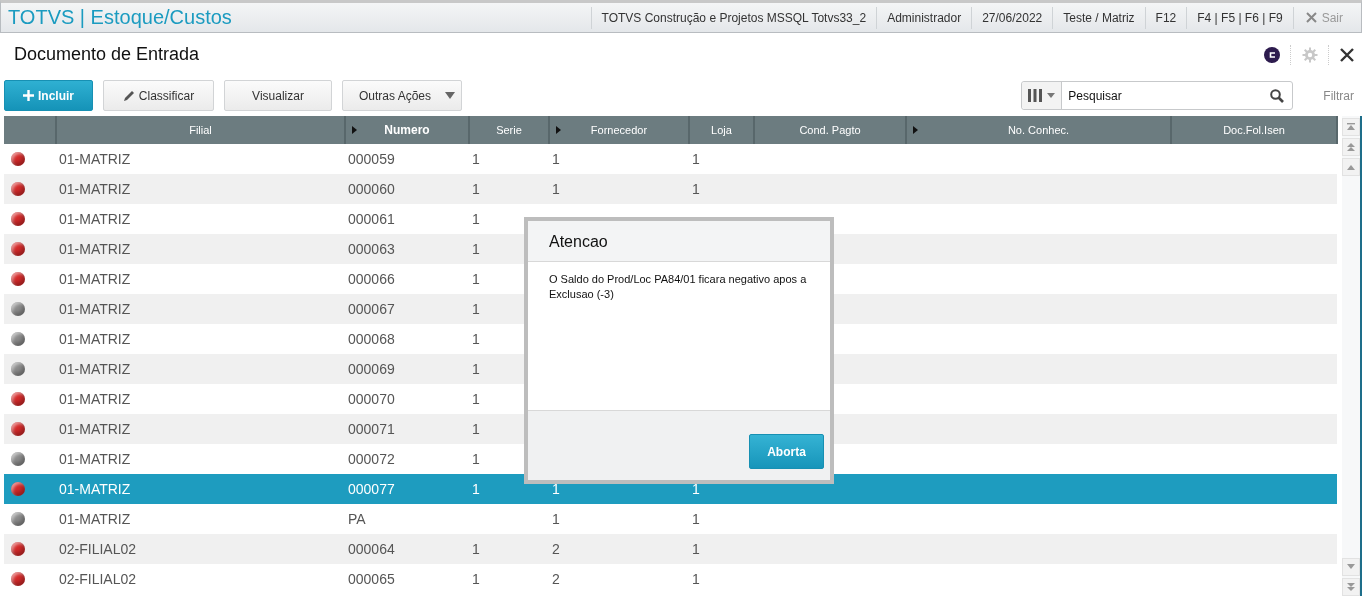  What do you see at coordinates (450, 95) in the screenshot?
I see `caret-icon` at bounding box center [450, 95].